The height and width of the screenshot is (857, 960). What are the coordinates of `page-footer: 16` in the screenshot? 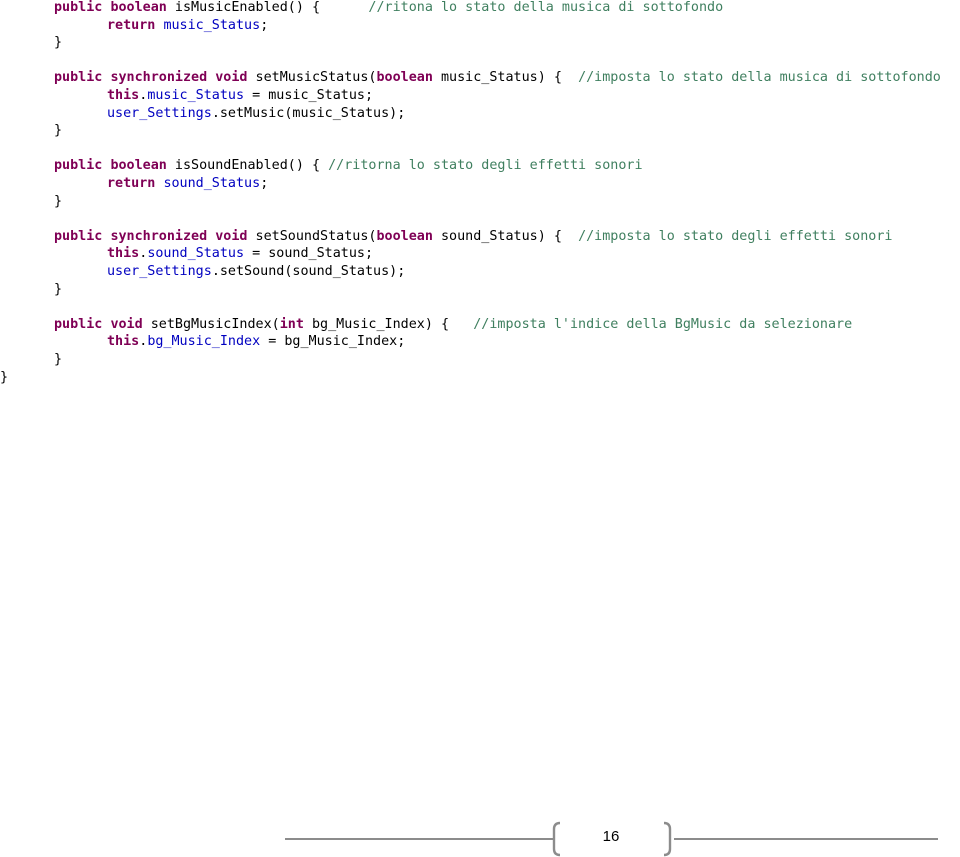 It's located at (480, 836).